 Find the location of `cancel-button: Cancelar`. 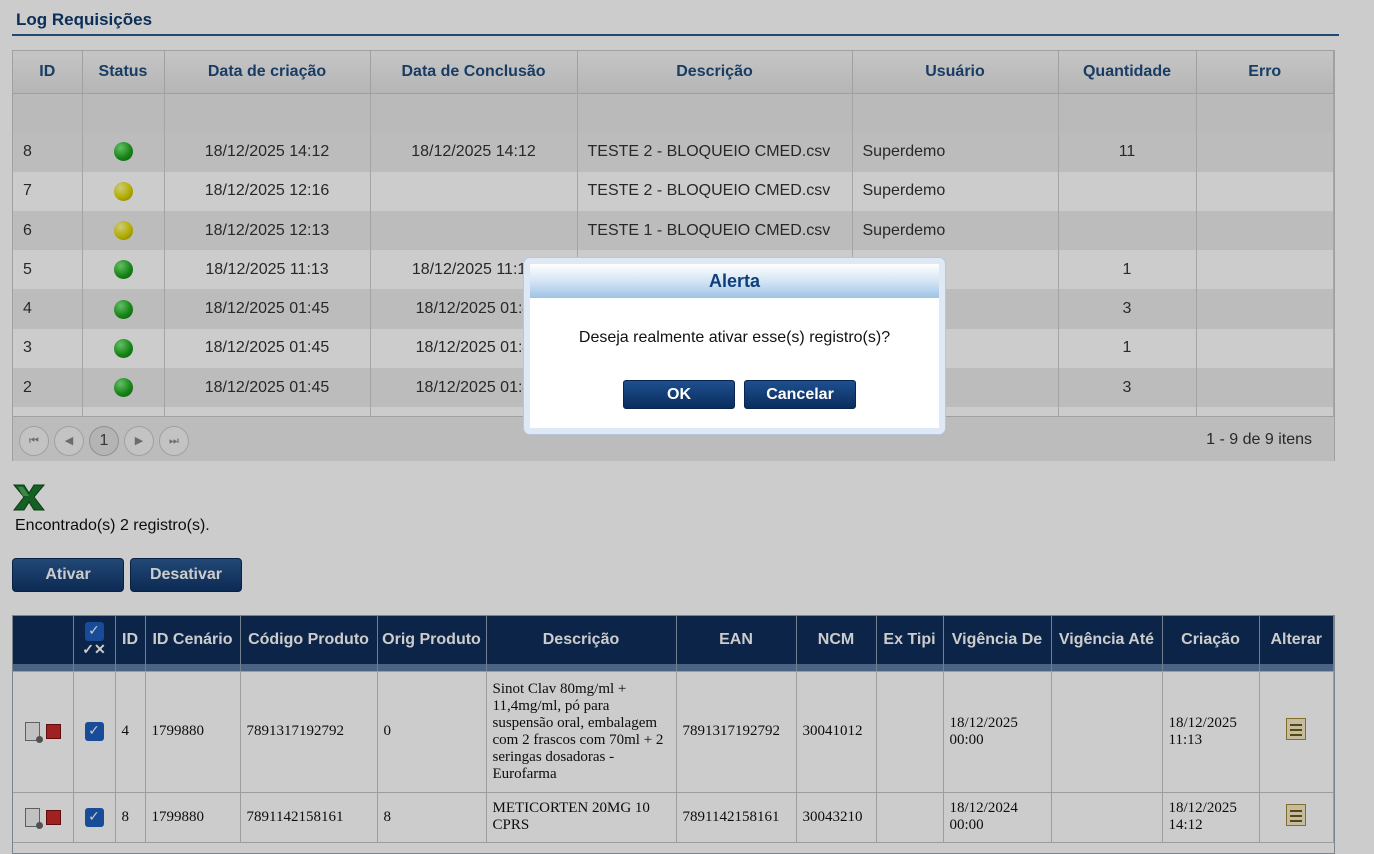

cancel-button: Cancelar is located at coordinates (800, 394).